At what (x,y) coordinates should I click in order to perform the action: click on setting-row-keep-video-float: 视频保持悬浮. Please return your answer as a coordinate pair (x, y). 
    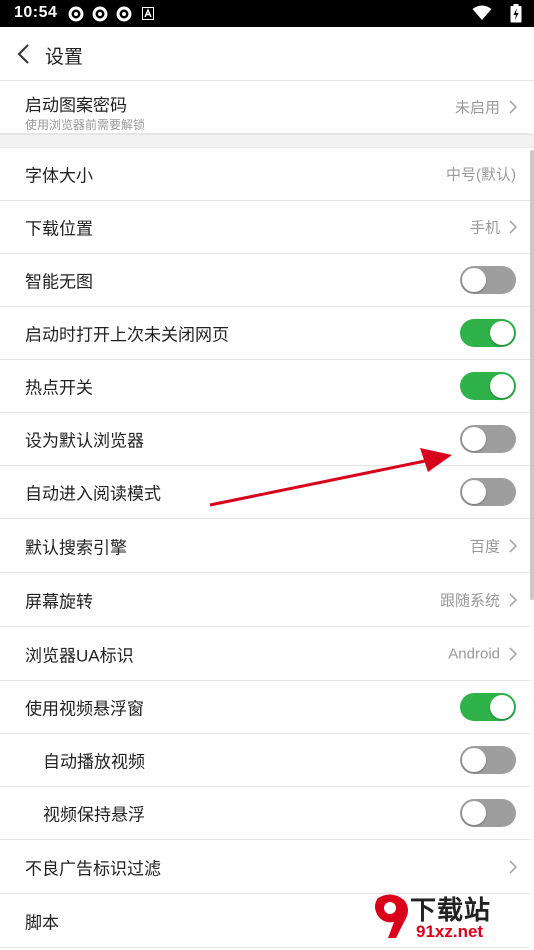
    Looking at the image, I should click on (265, 813).